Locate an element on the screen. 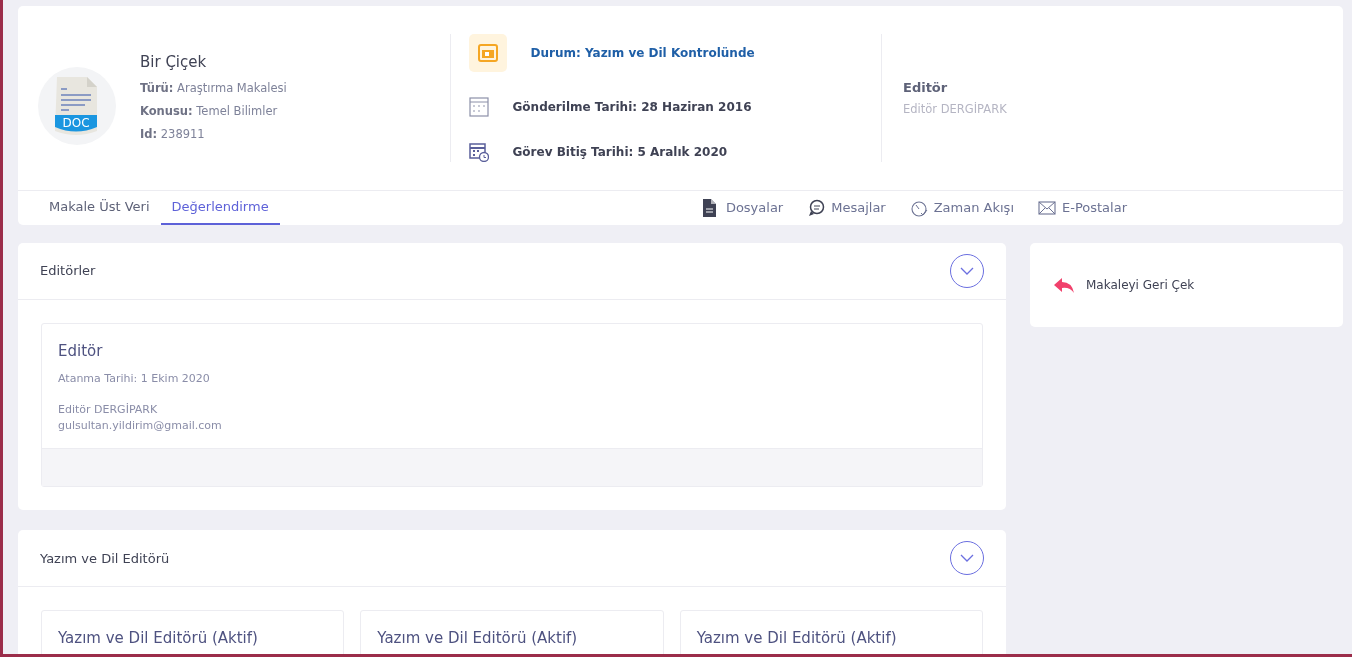 The width and height of the screenshot is (1352, 657). tab: Değerlendirme is located at coordinates (220, 208).